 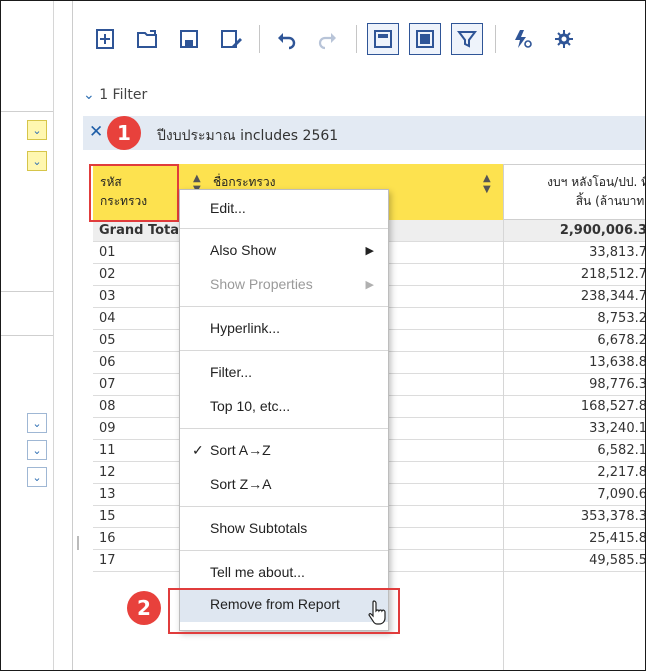 I want to click on cell-code: 07, so click(x=107, y=384).